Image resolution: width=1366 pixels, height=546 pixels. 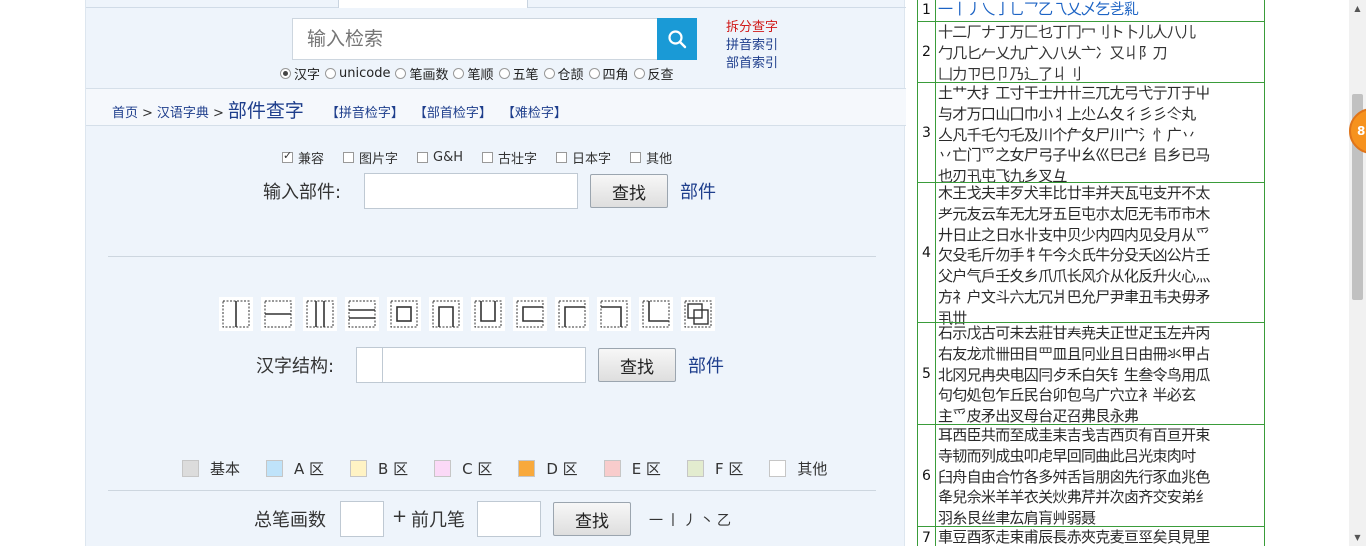 What do you see at coordinates (125, 111) in the screenshot?
I see `breadcrumb-home-link: 首页` at bounding box center [125, 111].